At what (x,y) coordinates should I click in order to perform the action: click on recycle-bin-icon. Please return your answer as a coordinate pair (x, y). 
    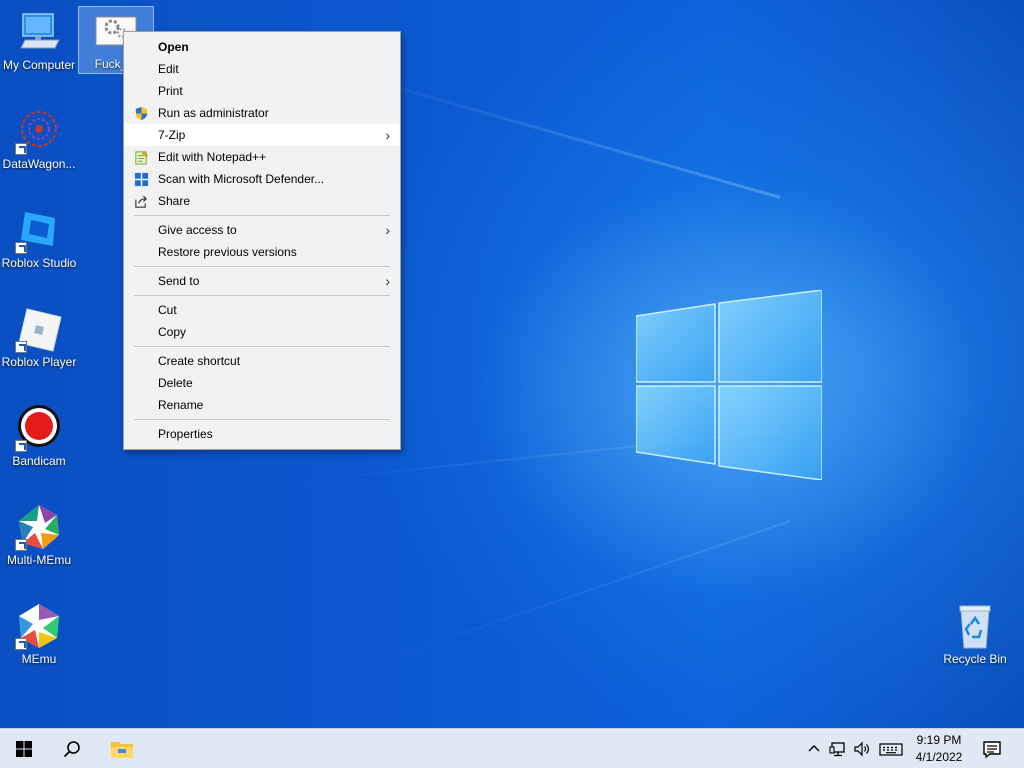
    Looking at the image, I should click on (975, 626).